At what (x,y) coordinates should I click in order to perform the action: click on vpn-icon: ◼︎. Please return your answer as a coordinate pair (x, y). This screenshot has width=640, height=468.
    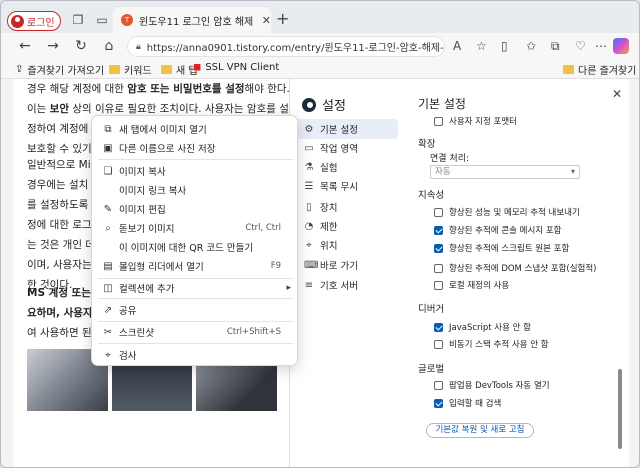
    Looking at the image, I should click on (197, 67).